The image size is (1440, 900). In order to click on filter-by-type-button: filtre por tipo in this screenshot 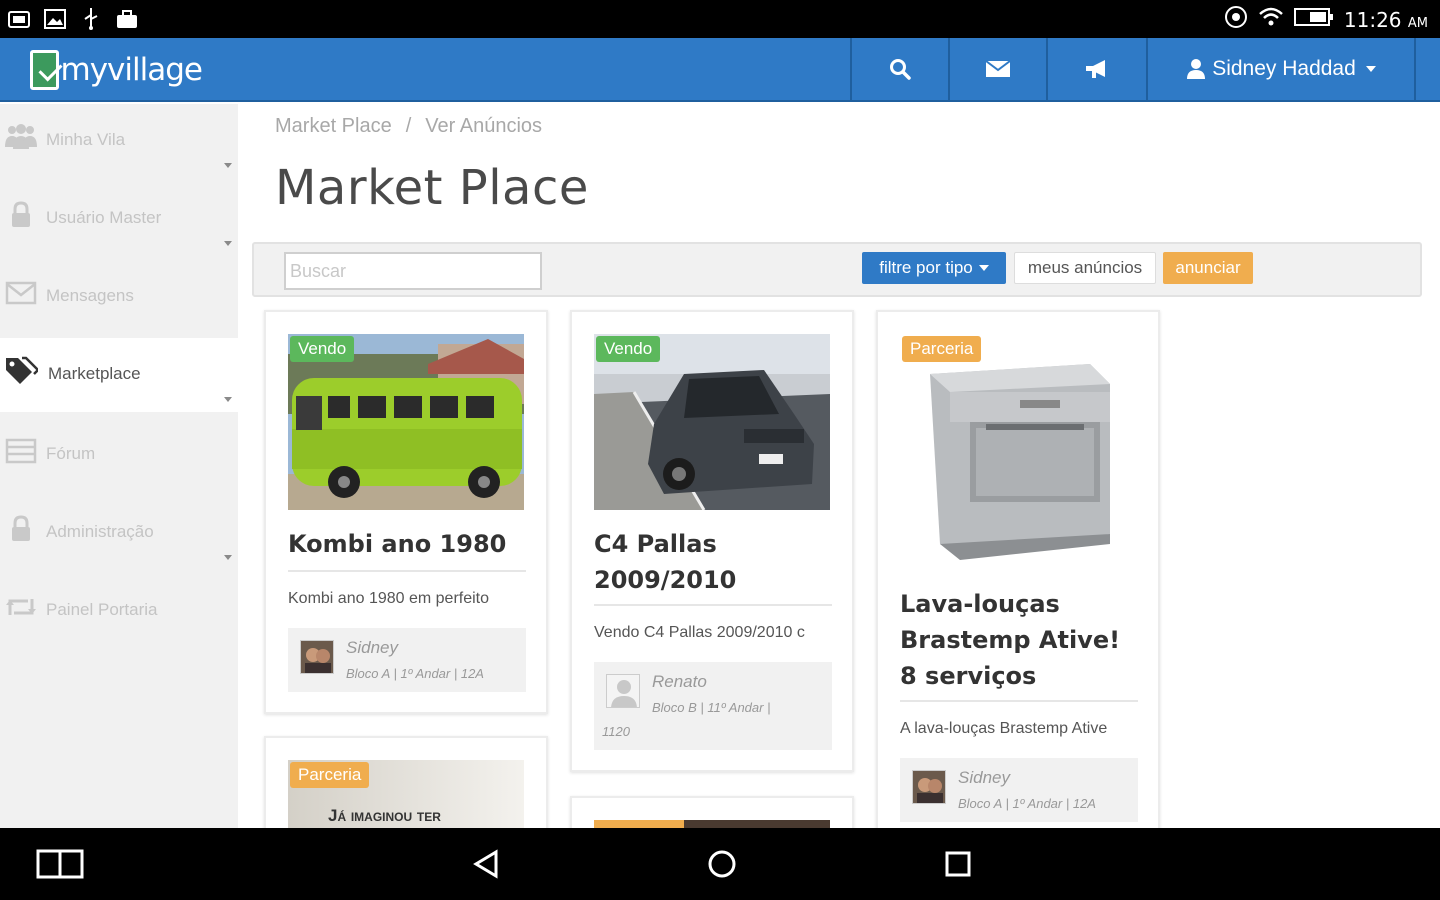, I will do `click(934, 268)`.